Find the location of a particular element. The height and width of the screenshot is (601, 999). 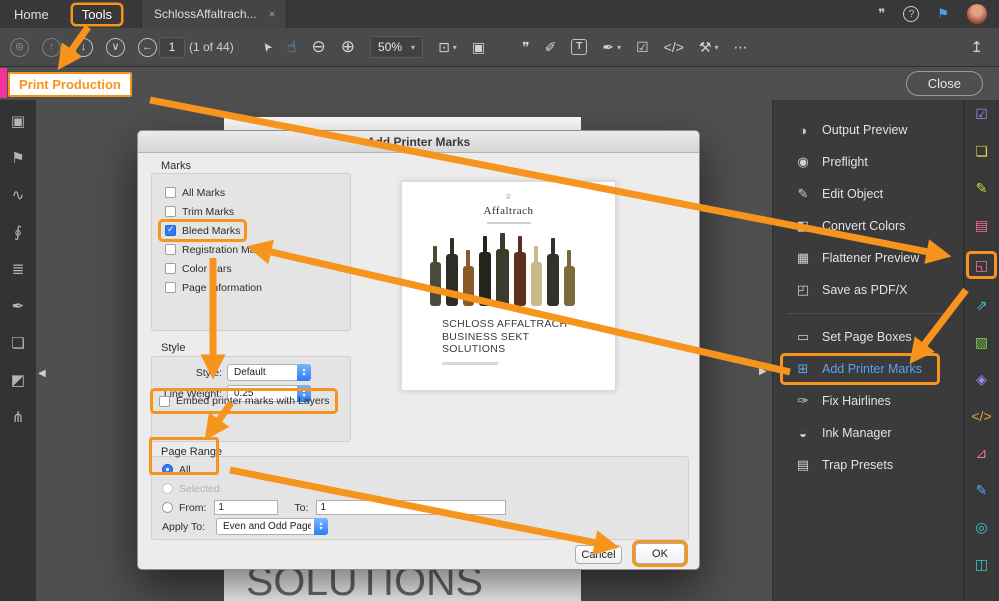

draw-icon: ✎ is located at coordinates (982, 490).